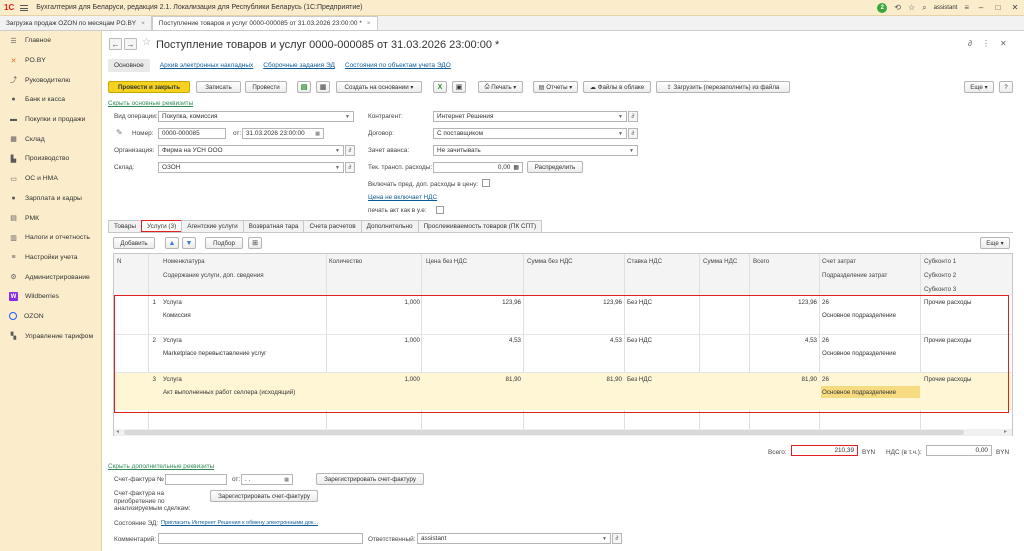 The height and width of the screenshot is (551, 1024). I want to click on link-assembly: Сборочные задания ЭД, so click(299, 65).